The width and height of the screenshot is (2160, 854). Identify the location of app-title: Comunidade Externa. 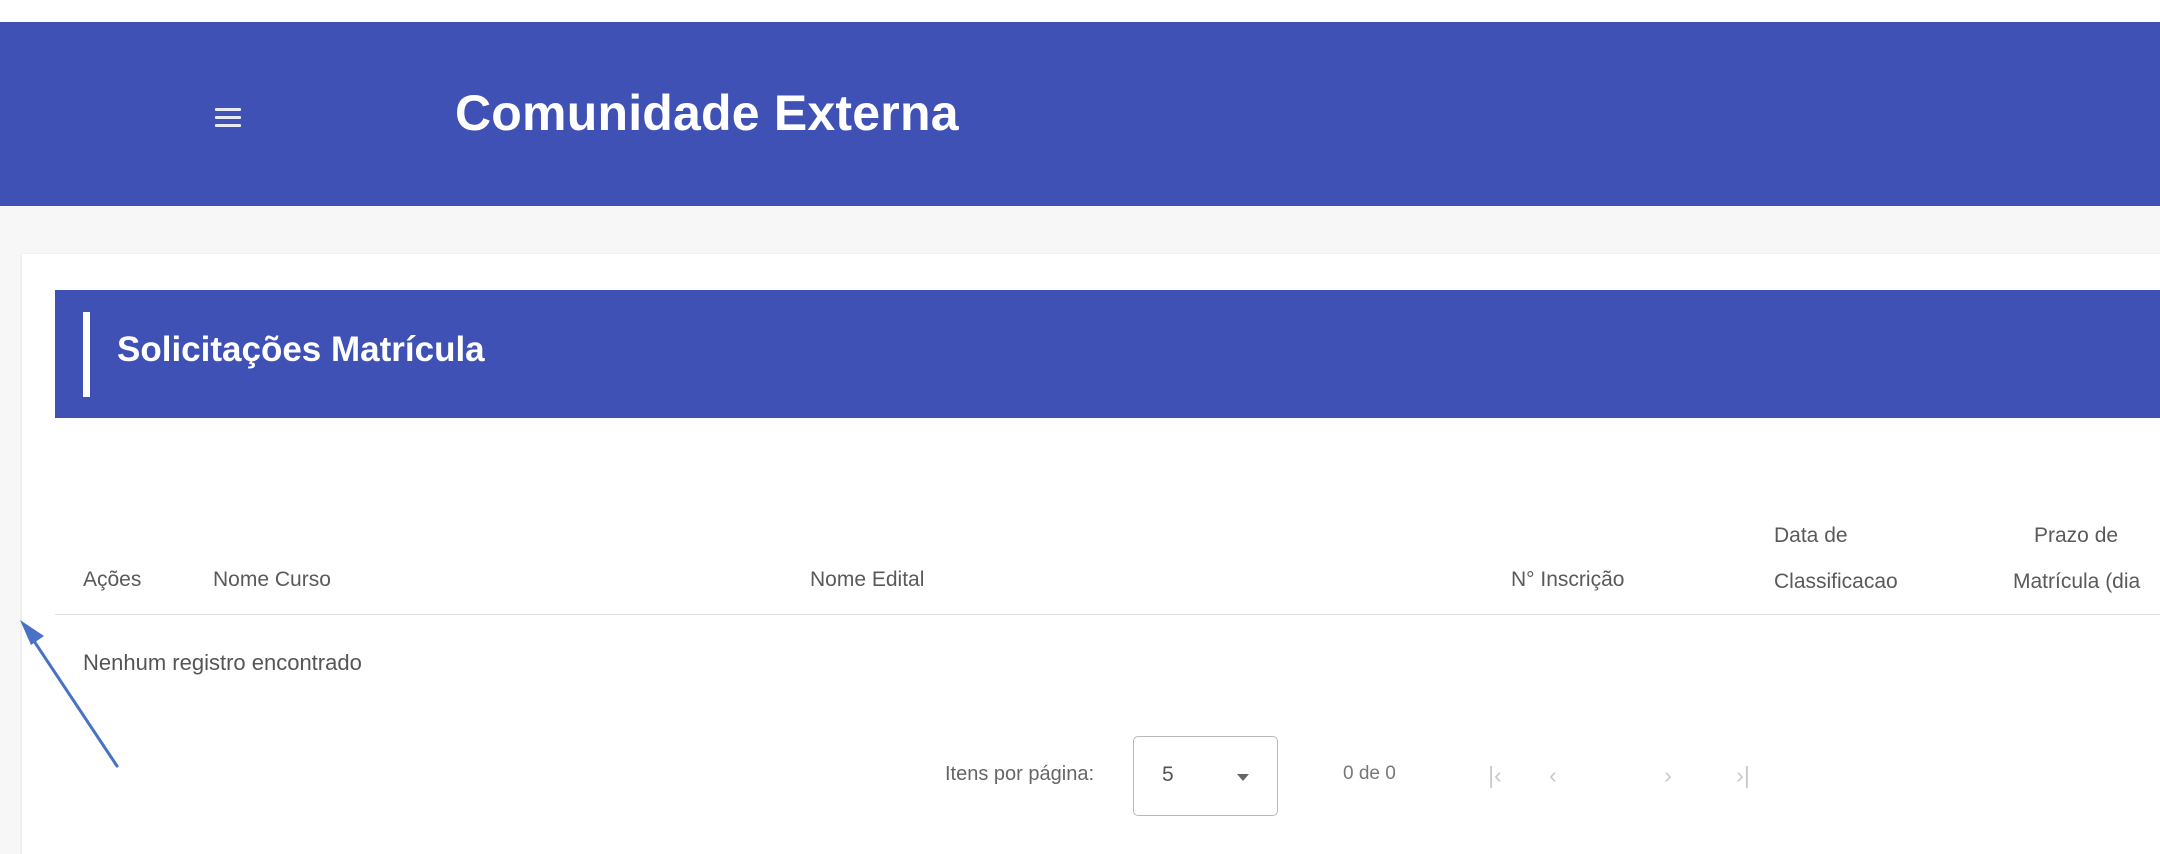
(707, 113).